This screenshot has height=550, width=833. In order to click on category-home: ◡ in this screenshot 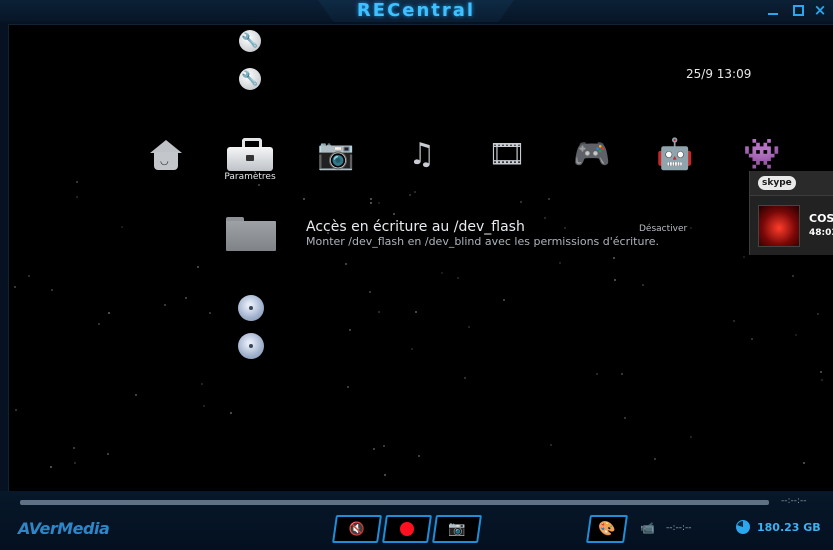, I will do `click(166, 155)`.